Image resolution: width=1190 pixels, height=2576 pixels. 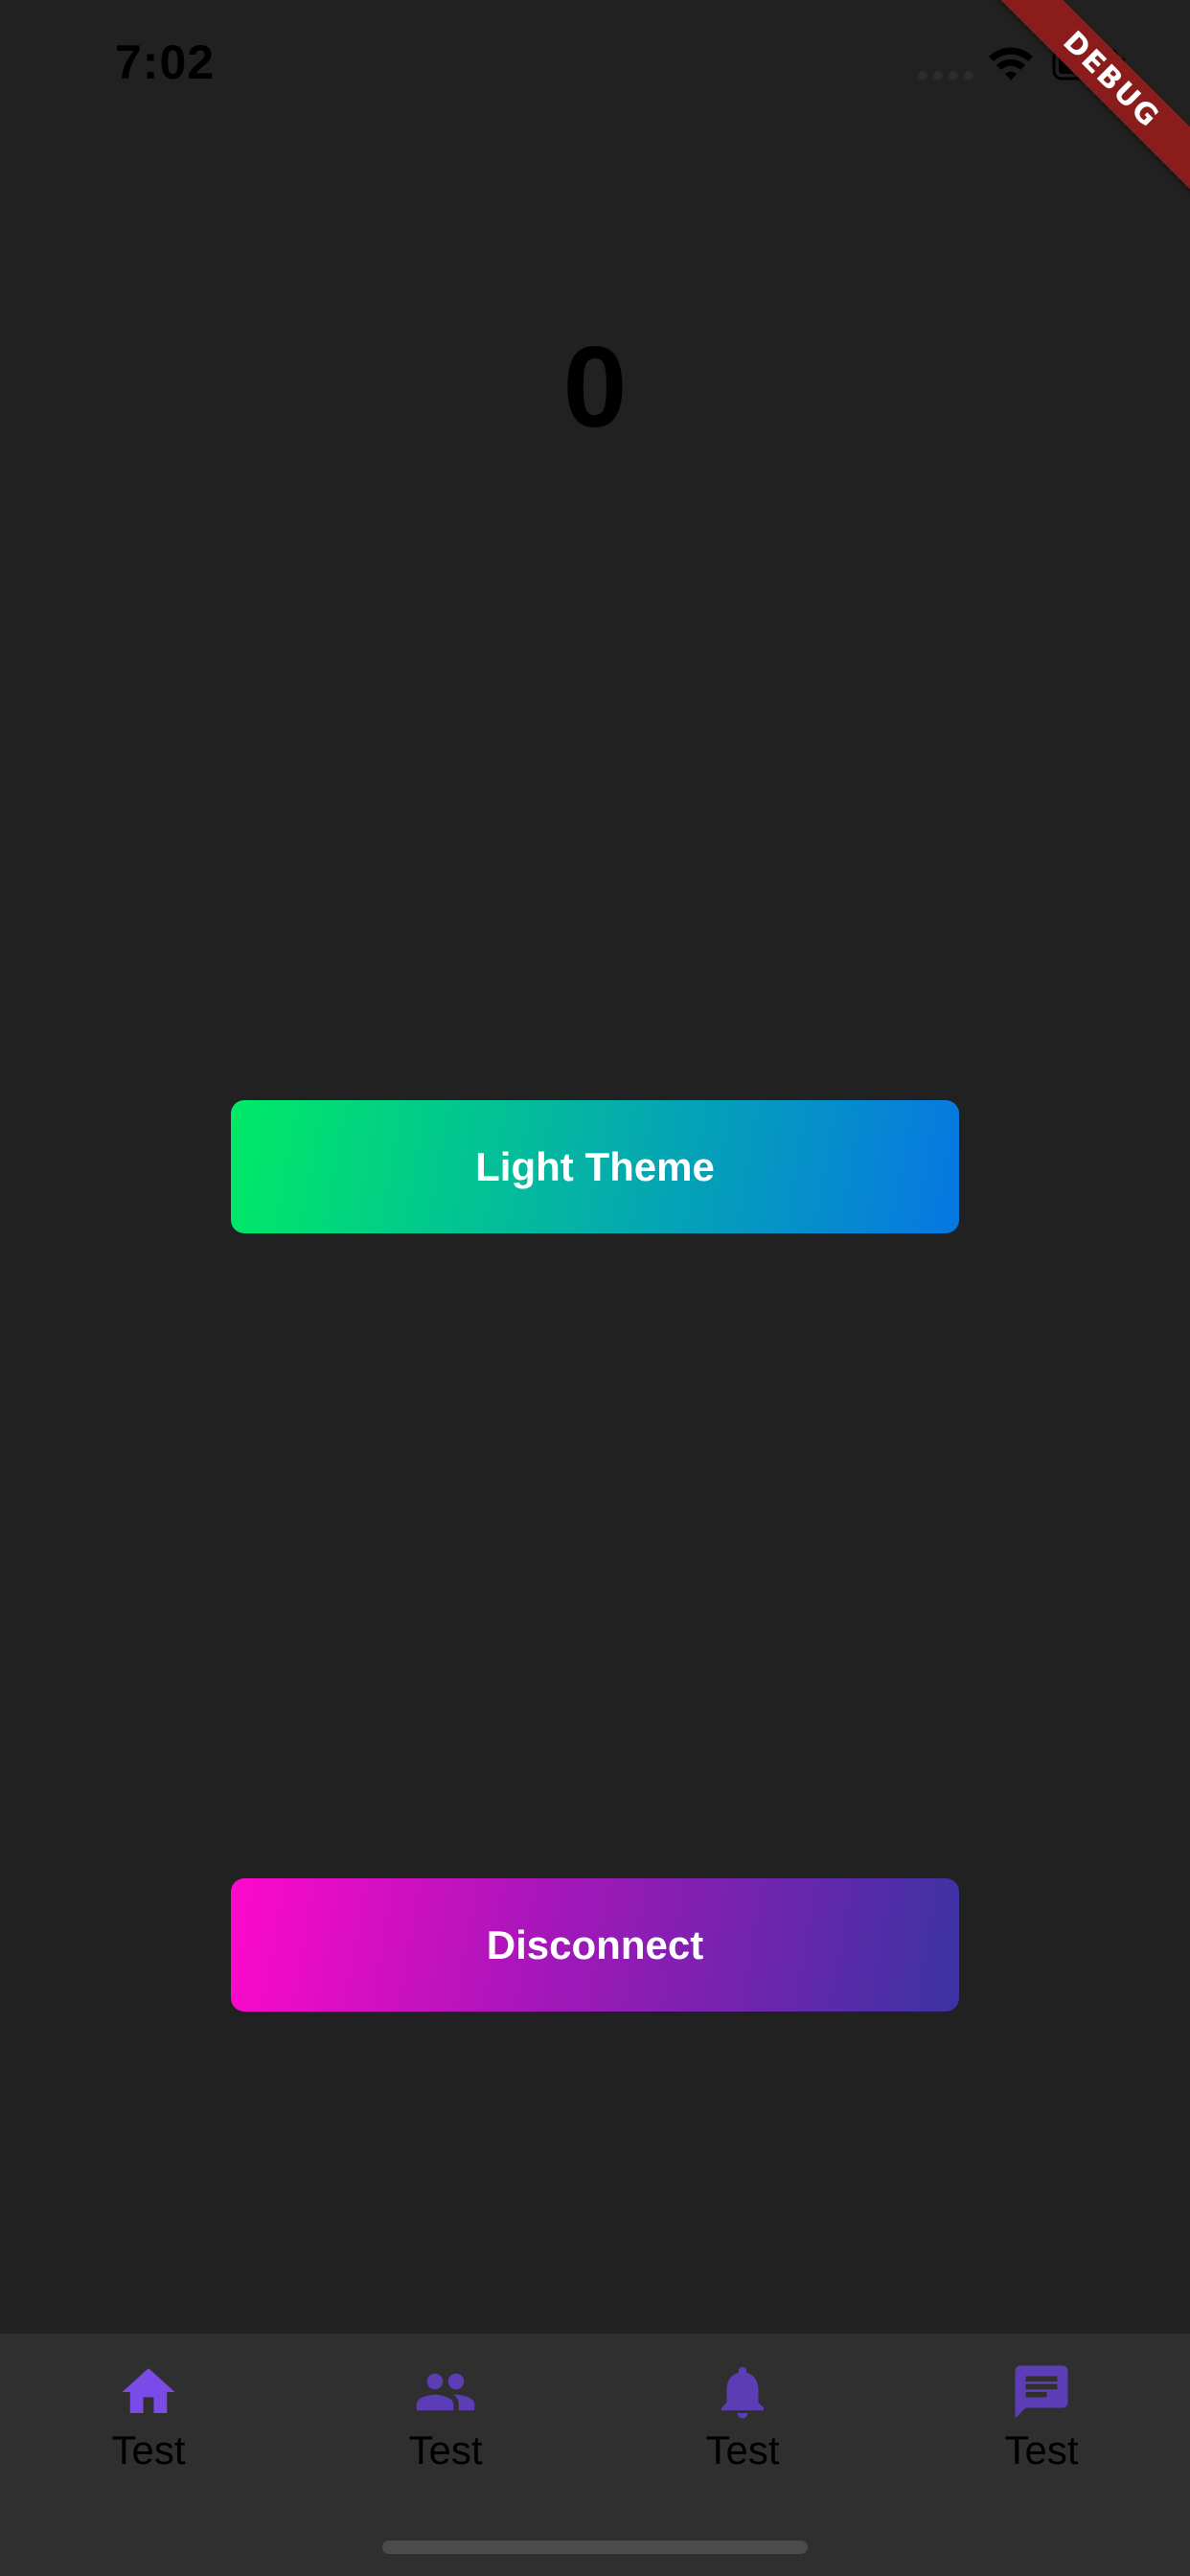 What do you see at coordinates (1089, 102) in the screenshot?
I see `debug-banner: DEBUG` at bounding box center [1089, 102].